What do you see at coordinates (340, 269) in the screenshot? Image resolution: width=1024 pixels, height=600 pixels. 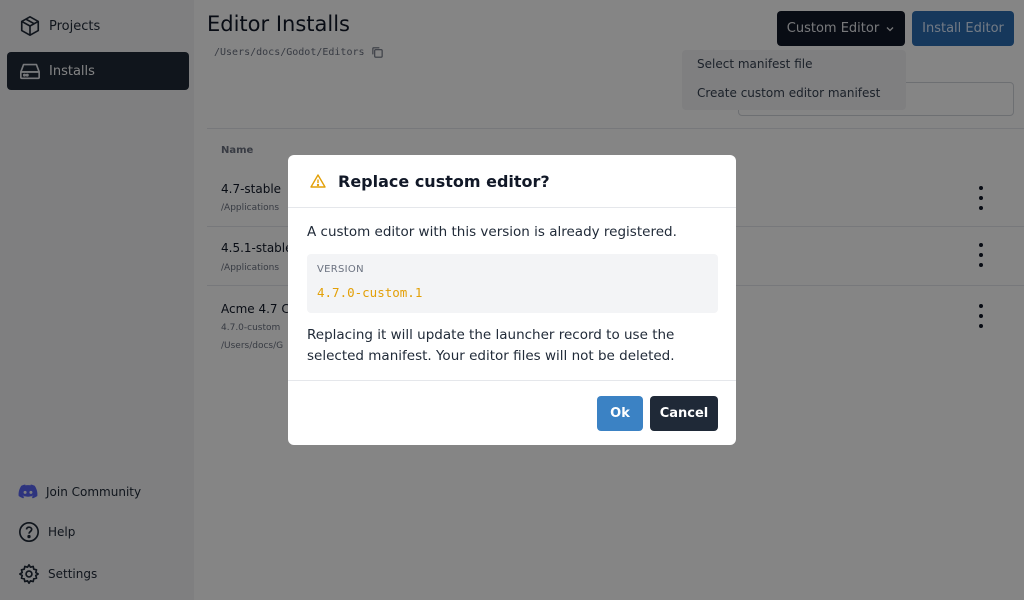 I see `version-label: VERSION` at bounding box center [340, 269].